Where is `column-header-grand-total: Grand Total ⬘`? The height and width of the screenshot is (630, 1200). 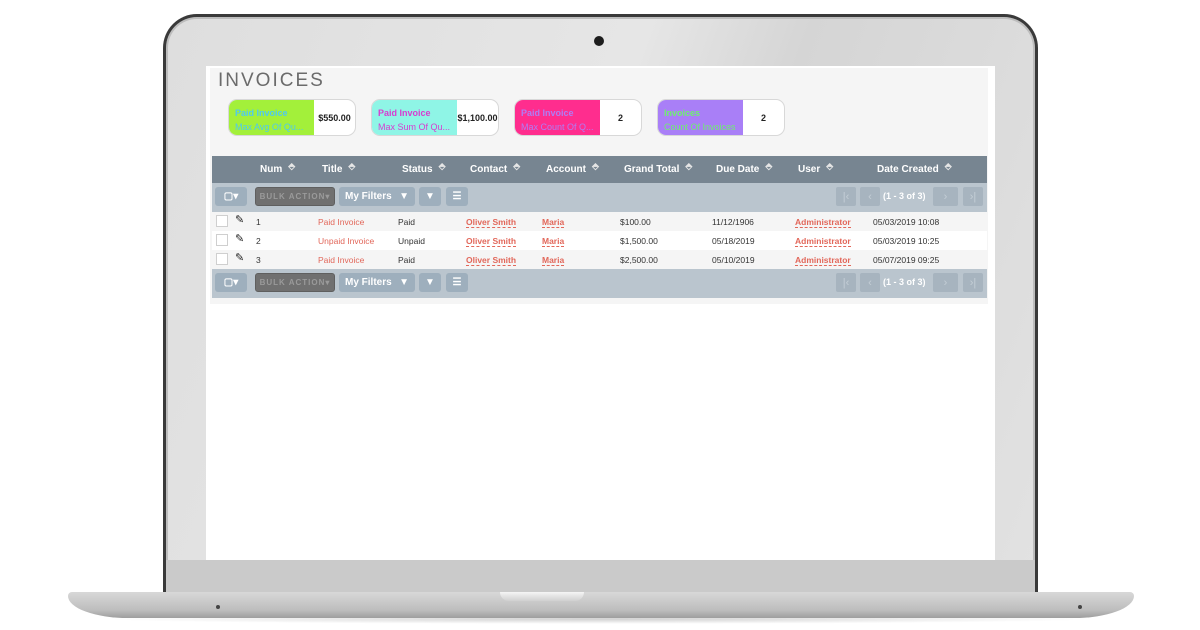 column-header-grand-total: Grand Total ⬘ is located at coordinates (658, 168).